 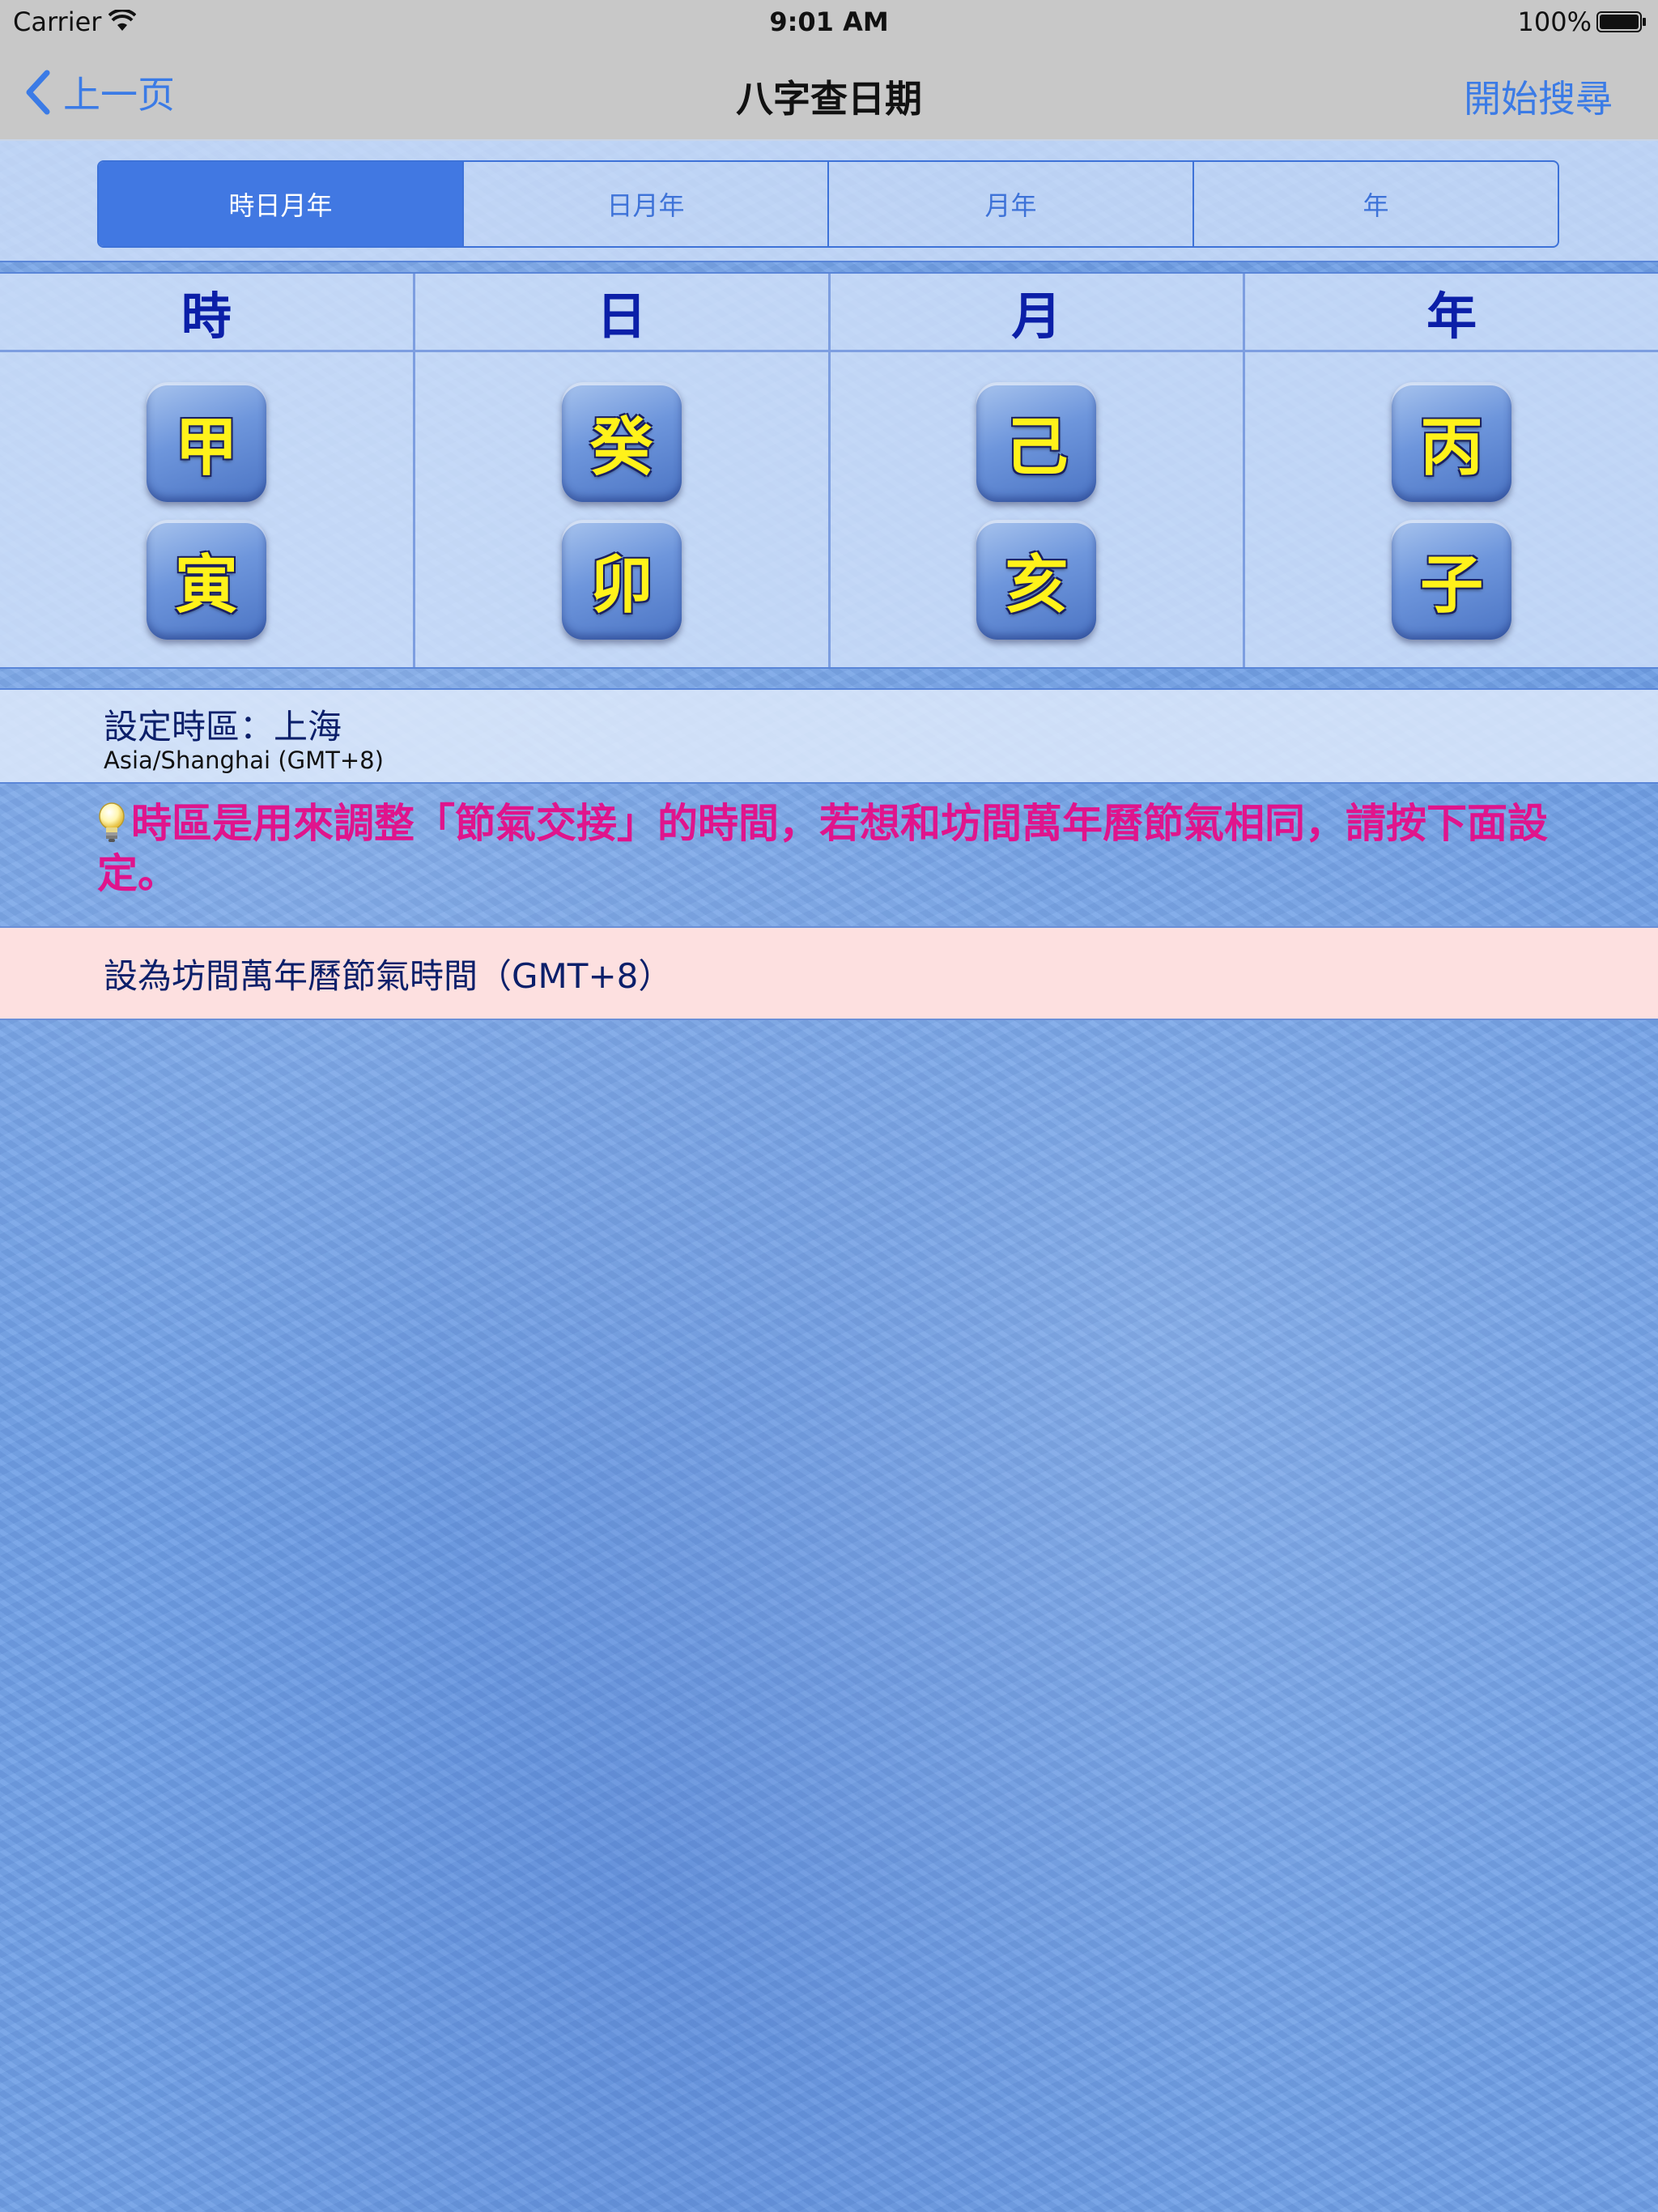 I want to click on day-branch-tile: 卯, so click(x=621, y=580).